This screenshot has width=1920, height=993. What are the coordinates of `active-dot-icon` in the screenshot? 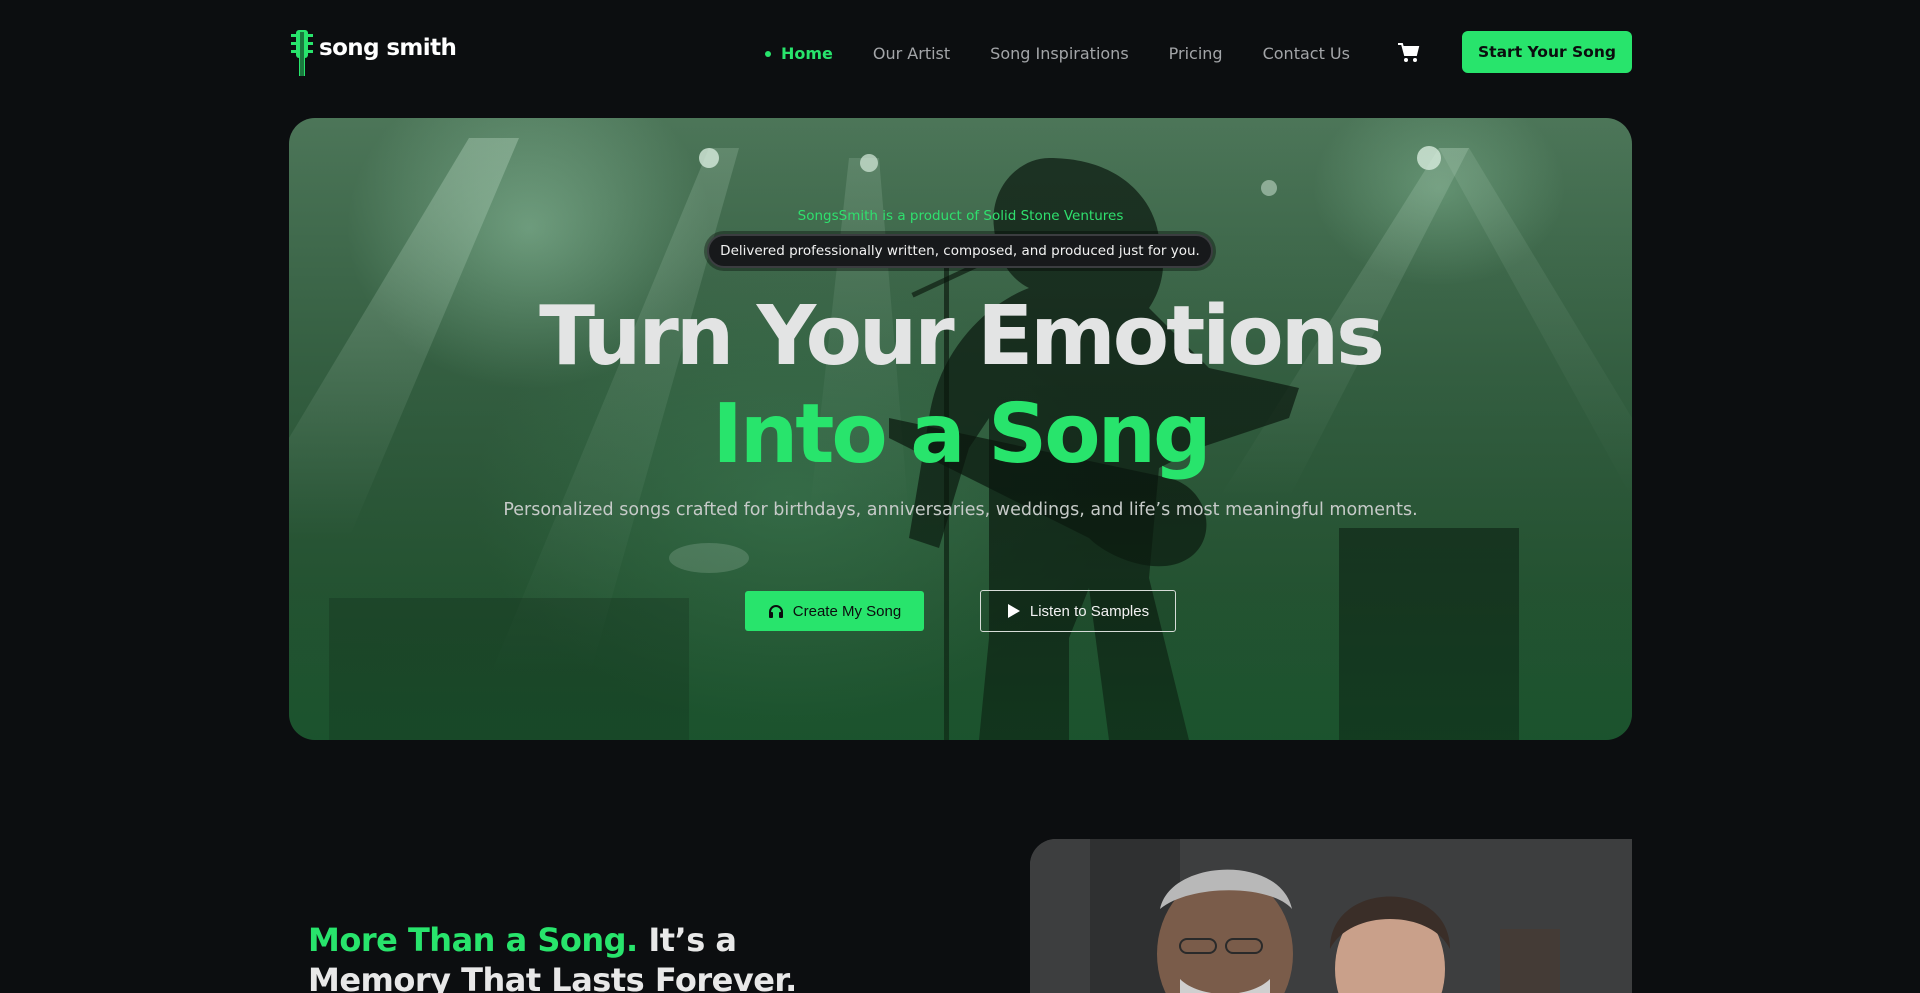 It's located at (768, 53).